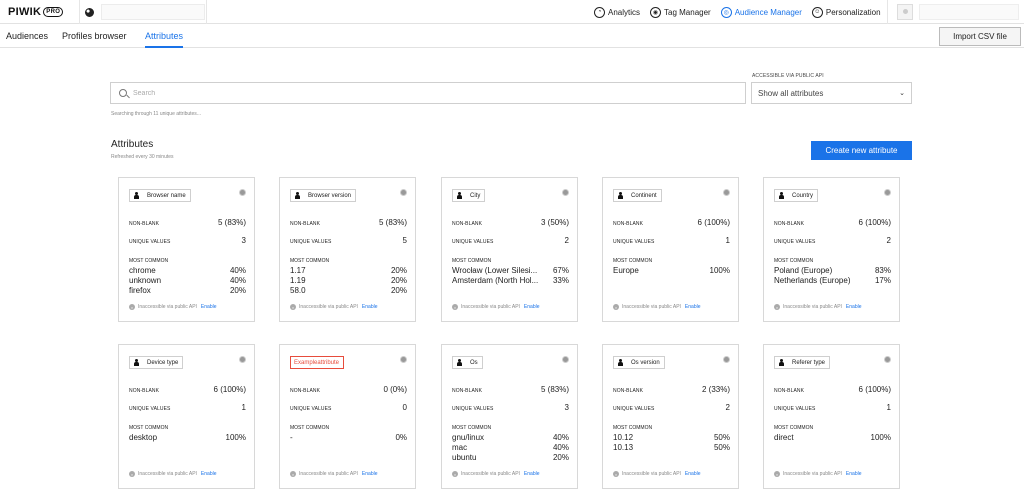 The image size is (1024, 496). Describe the element at coordinates (510, 240) in the screenshot. I see `unique-values-row: UNIQUE VALUES 2` at that location.